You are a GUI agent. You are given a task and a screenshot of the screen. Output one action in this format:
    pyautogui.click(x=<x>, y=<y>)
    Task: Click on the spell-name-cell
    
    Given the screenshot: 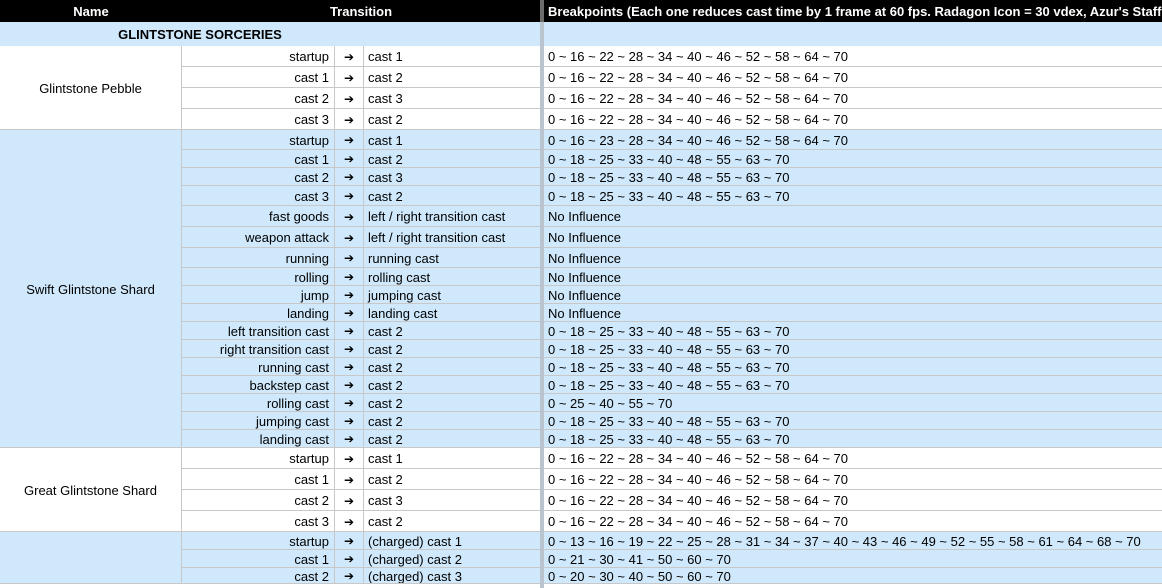 What is the action you would take?
    pyautogui.click(x=91, y=558)
    